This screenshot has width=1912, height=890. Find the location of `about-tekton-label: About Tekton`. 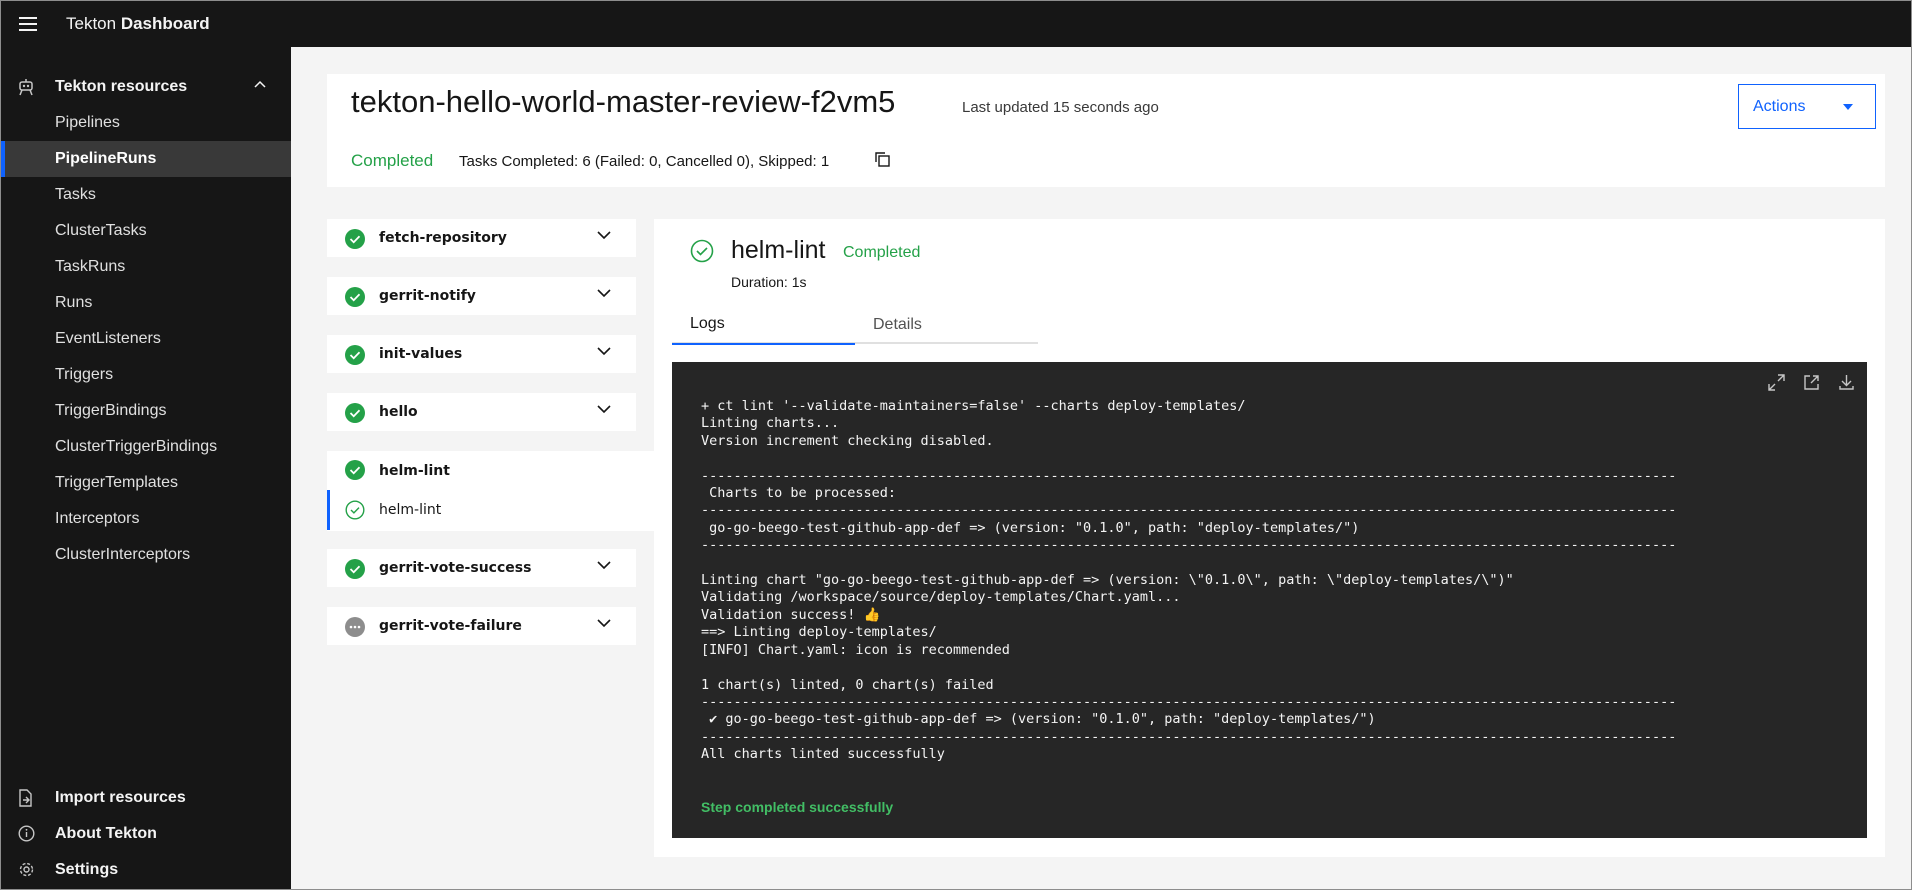

about-tekton-label: About Tekton is located at coordinates (106, 833).